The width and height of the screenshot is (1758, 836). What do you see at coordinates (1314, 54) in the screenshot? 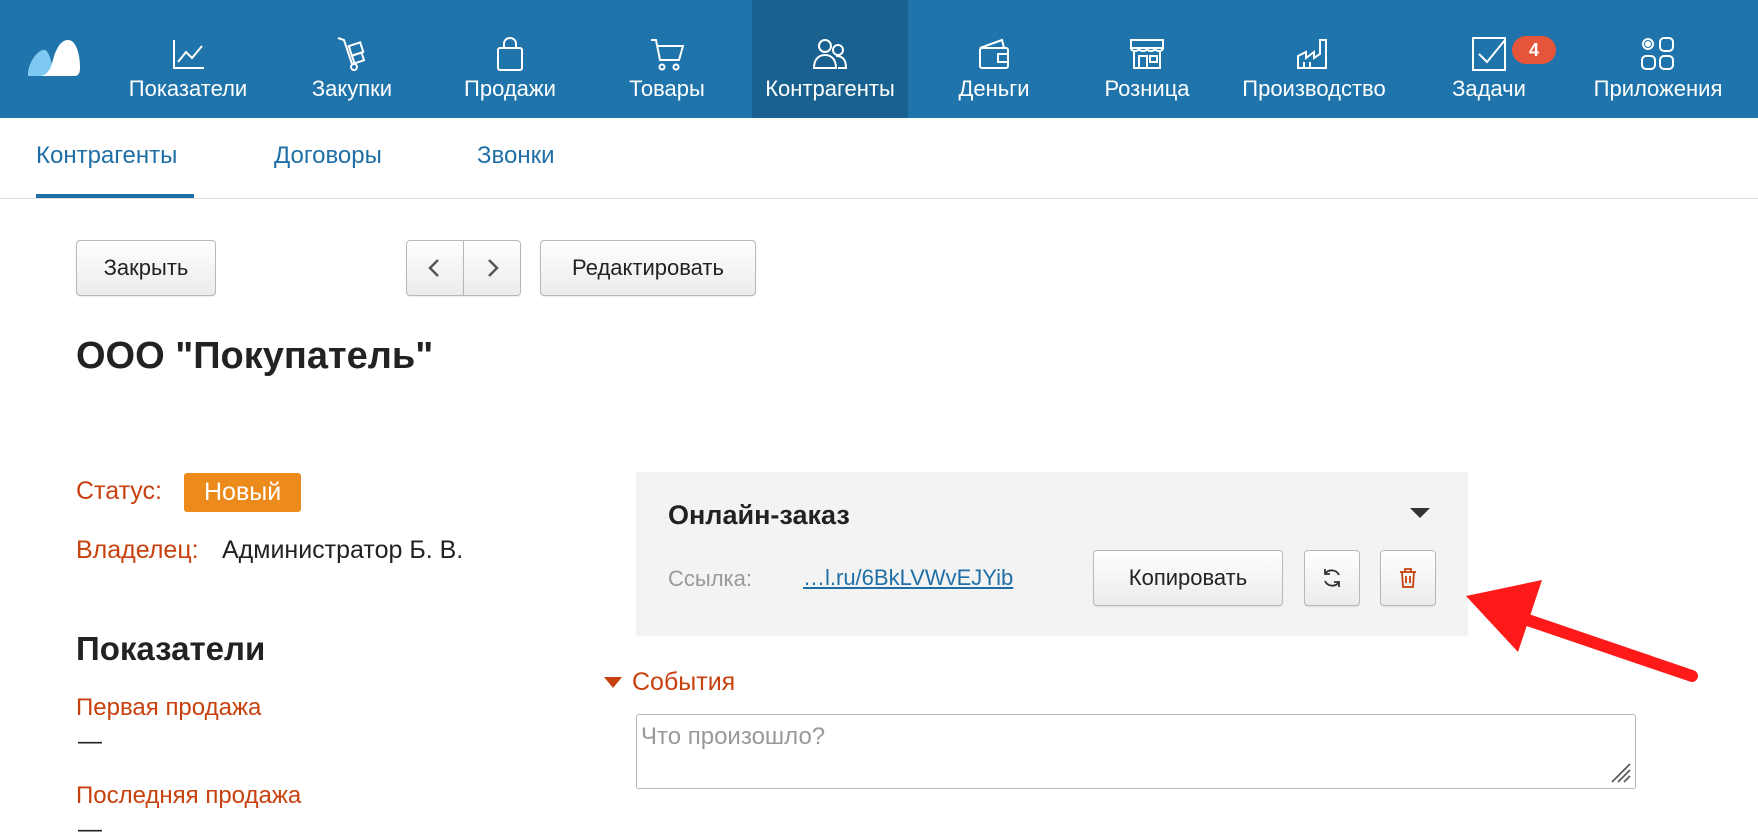
I see `factory-icon` at bounding box center [1314, 54].